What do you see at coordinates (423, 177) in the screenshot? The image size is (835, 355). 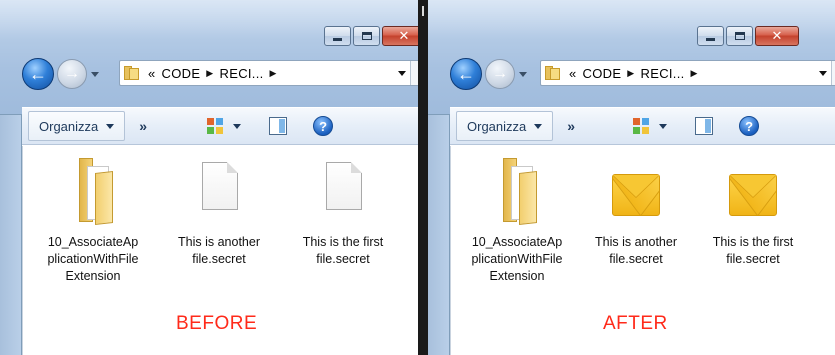 I see `divider` at bounding box center [423, 177].